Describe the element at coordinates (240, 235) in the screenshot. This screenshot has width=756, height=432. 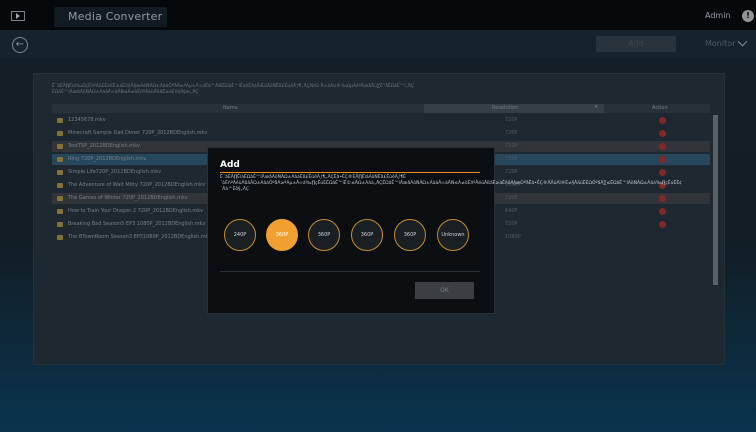
I see `resolution-option-240p: 240P` at that location.